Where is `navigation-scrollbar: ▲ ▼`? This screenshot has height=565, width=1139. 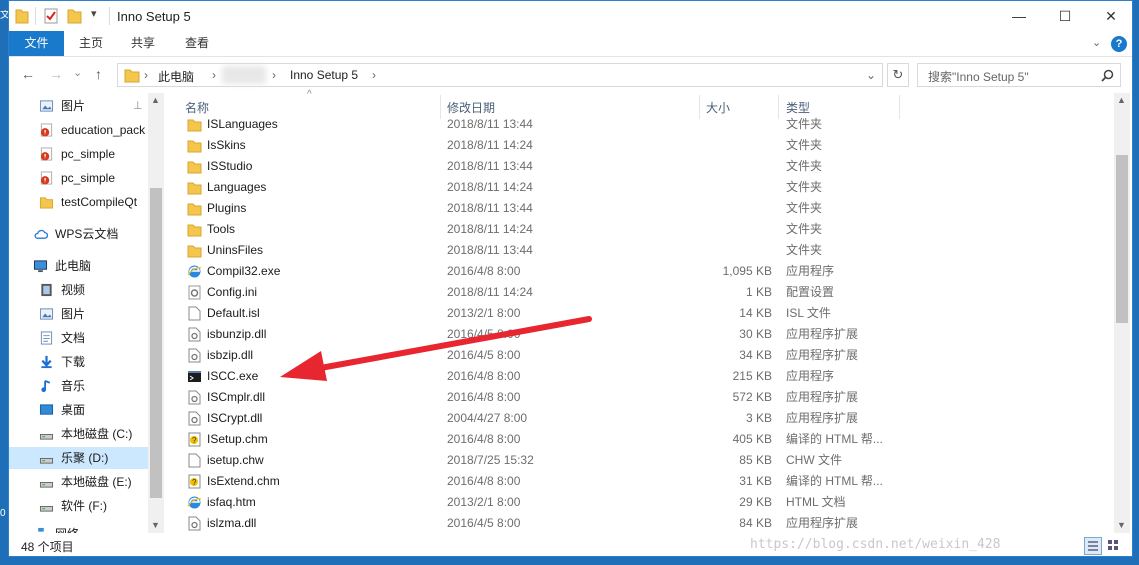 navigation-scrollbar: ▲ ▼ is located at coordinates (156, 313).